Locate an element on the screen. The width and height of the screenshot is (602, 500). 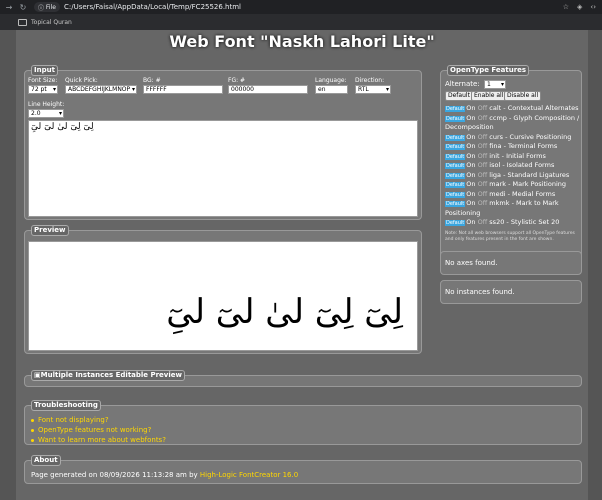
alternate-select: 1 is located at coordinates (495, 84).